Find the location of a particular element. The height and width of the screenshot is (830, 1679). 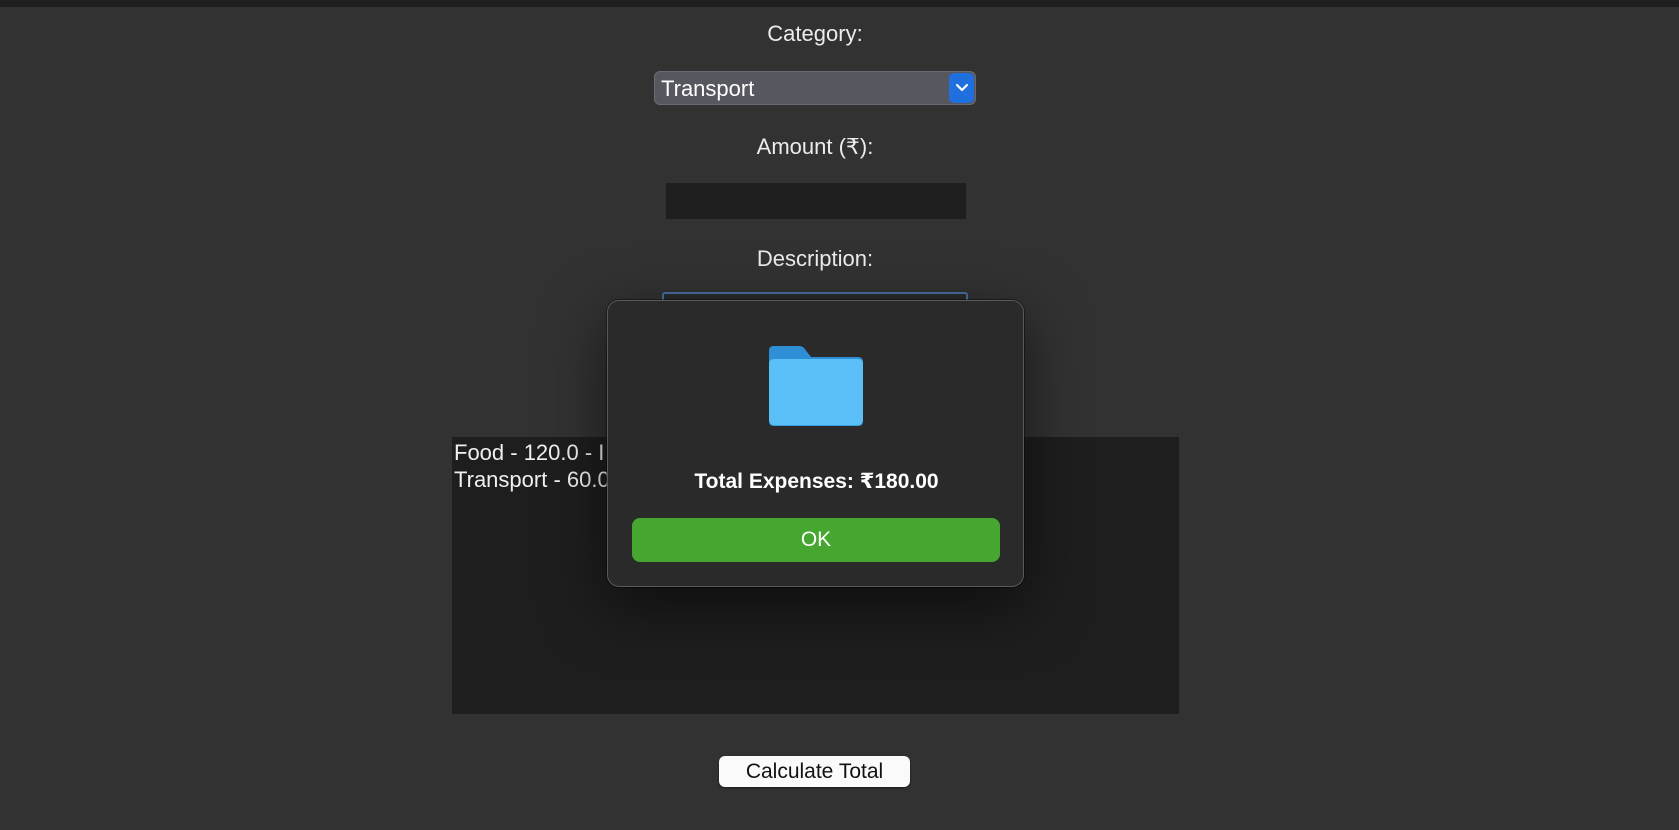

ok-button: OK is located at coordinates (816, 540).